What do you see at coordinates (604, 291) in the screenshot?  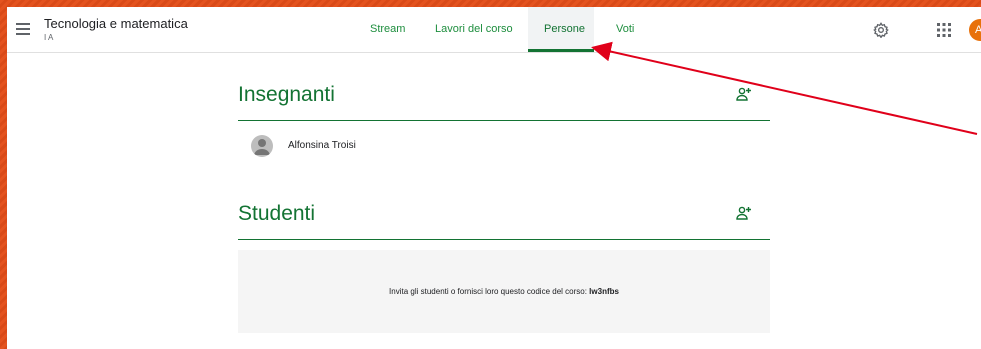 I see `class-code: lw3nfbs` at bounding box center [604, 291].